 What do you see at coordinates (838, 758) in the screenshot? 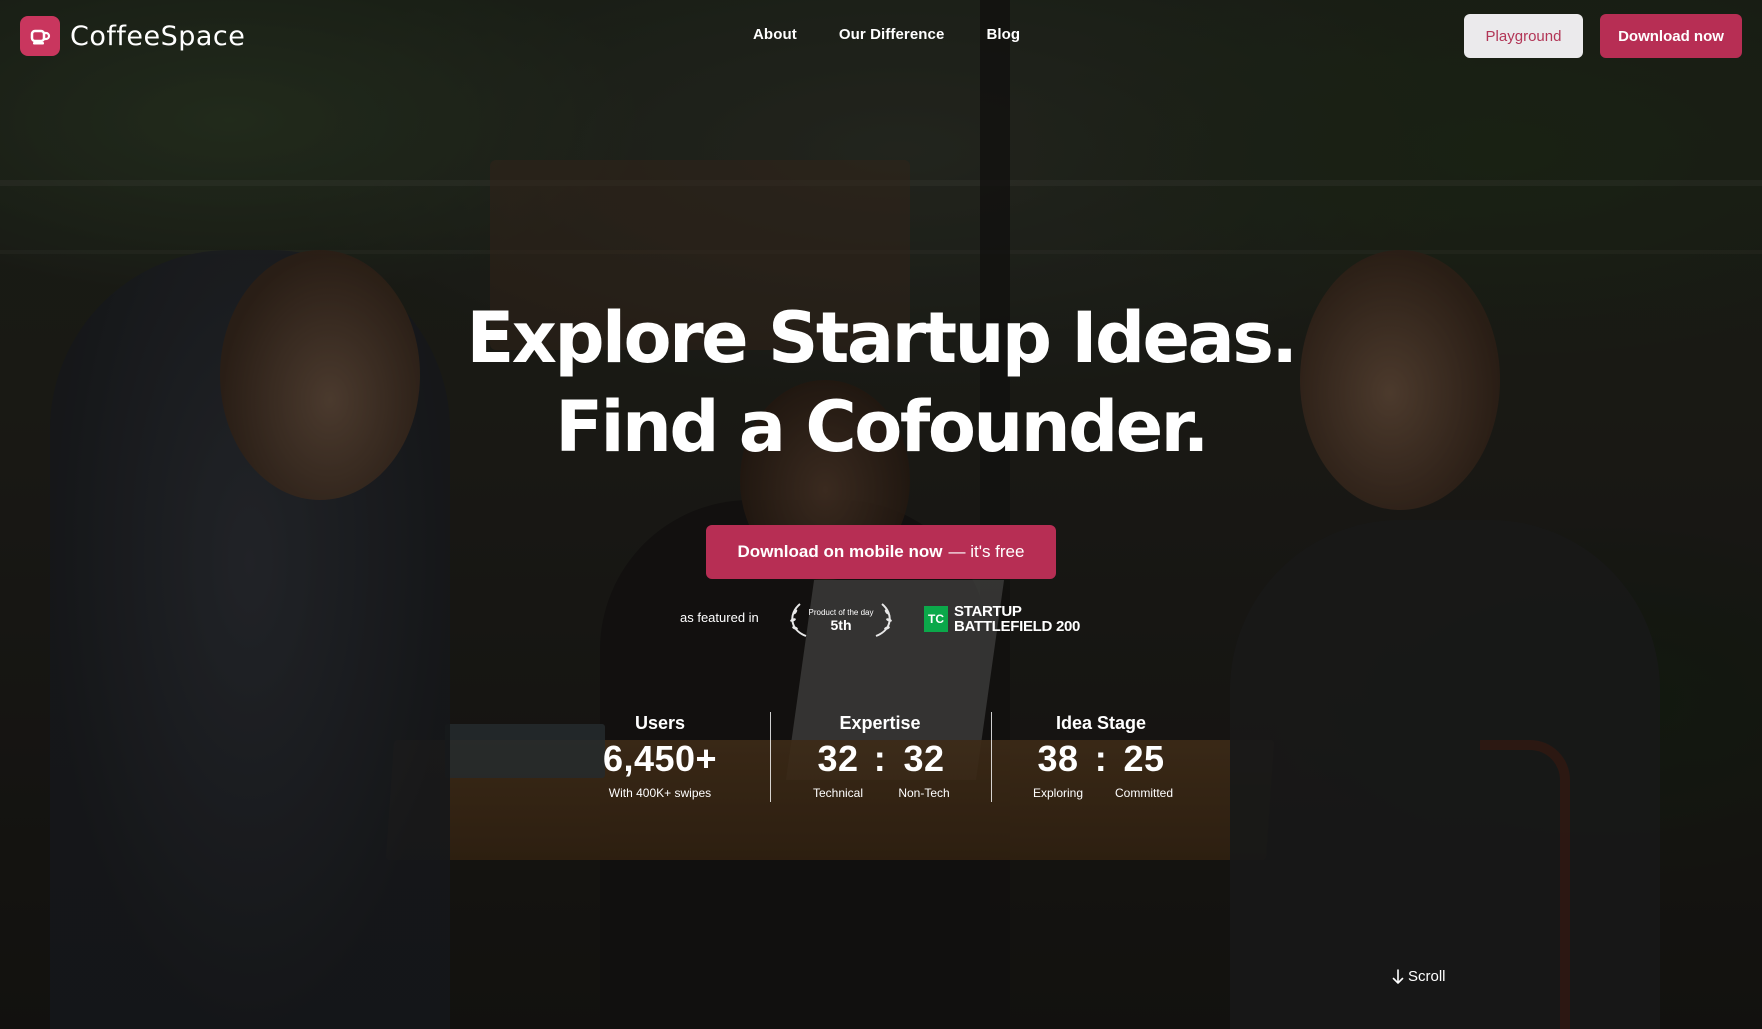
I see `expertise-technical-value: 32` at bounding box center [838, 758].